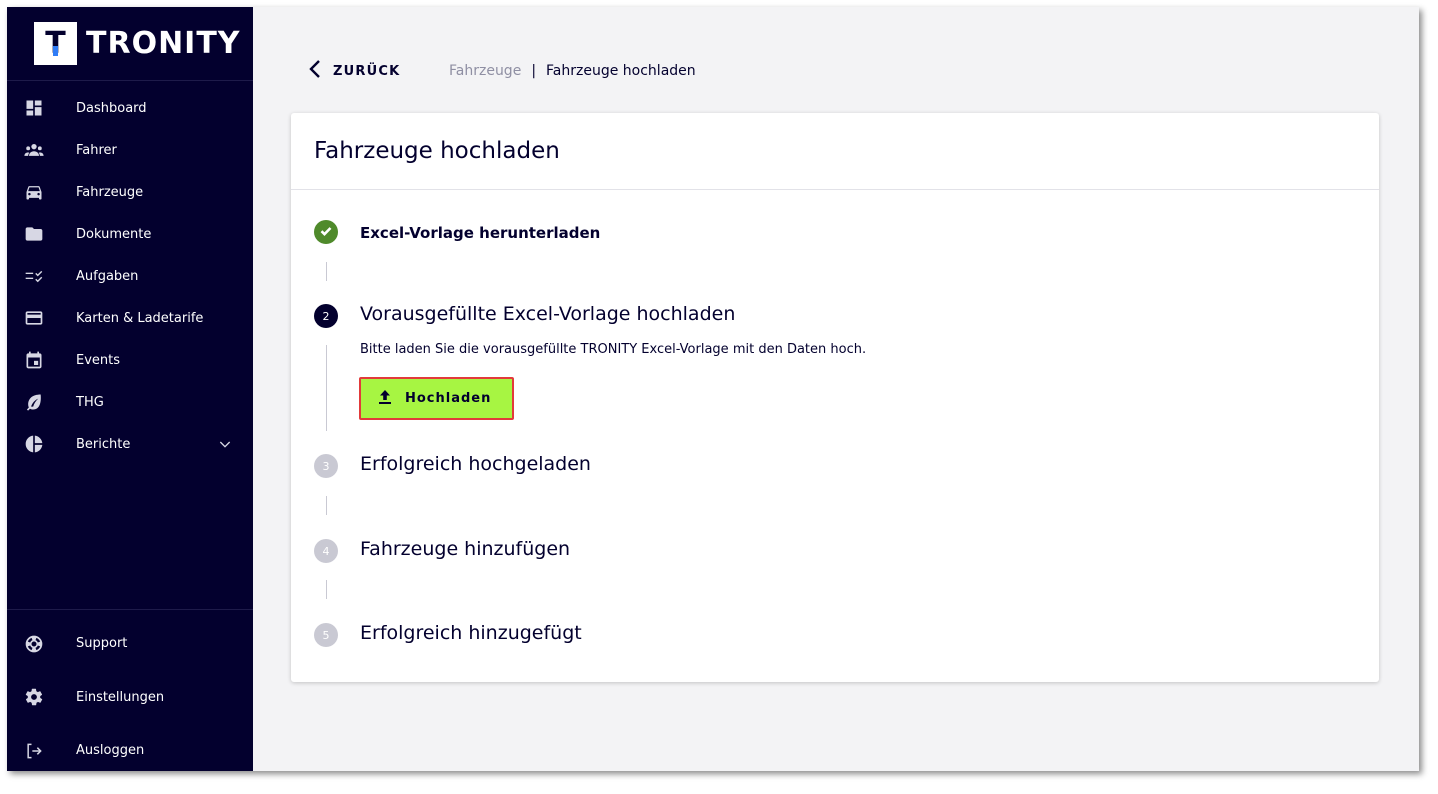  Describe the element at coordinates (835, 151) in the screenshot. I see `page-title: Fahrzeuge hochladen` at that location.